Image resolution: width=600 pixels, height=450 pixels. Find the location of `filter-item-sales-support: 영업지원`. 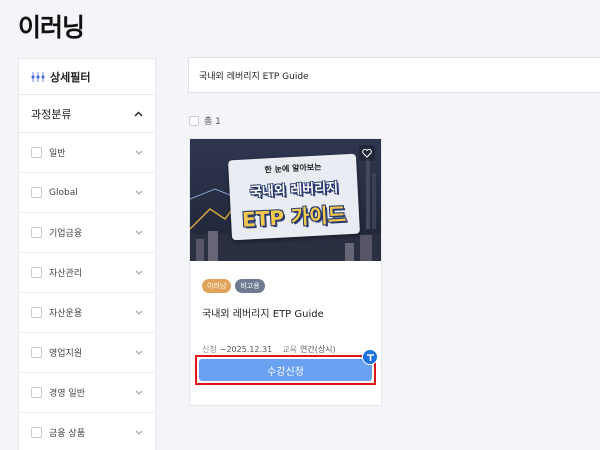

filter-item-sales-support: 영업지원 is located at coordinates (87, 353).